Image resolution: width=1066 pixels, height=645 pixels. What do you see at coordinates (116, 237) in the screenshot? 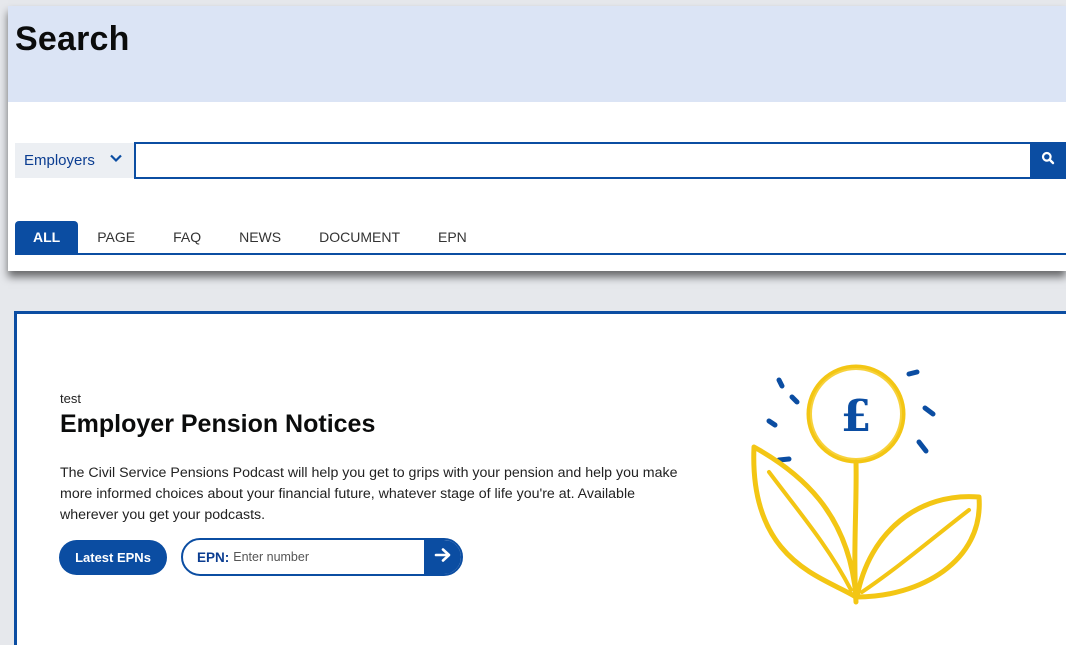
I see `tab-page: PAGE` at bounding box center [116, 237].